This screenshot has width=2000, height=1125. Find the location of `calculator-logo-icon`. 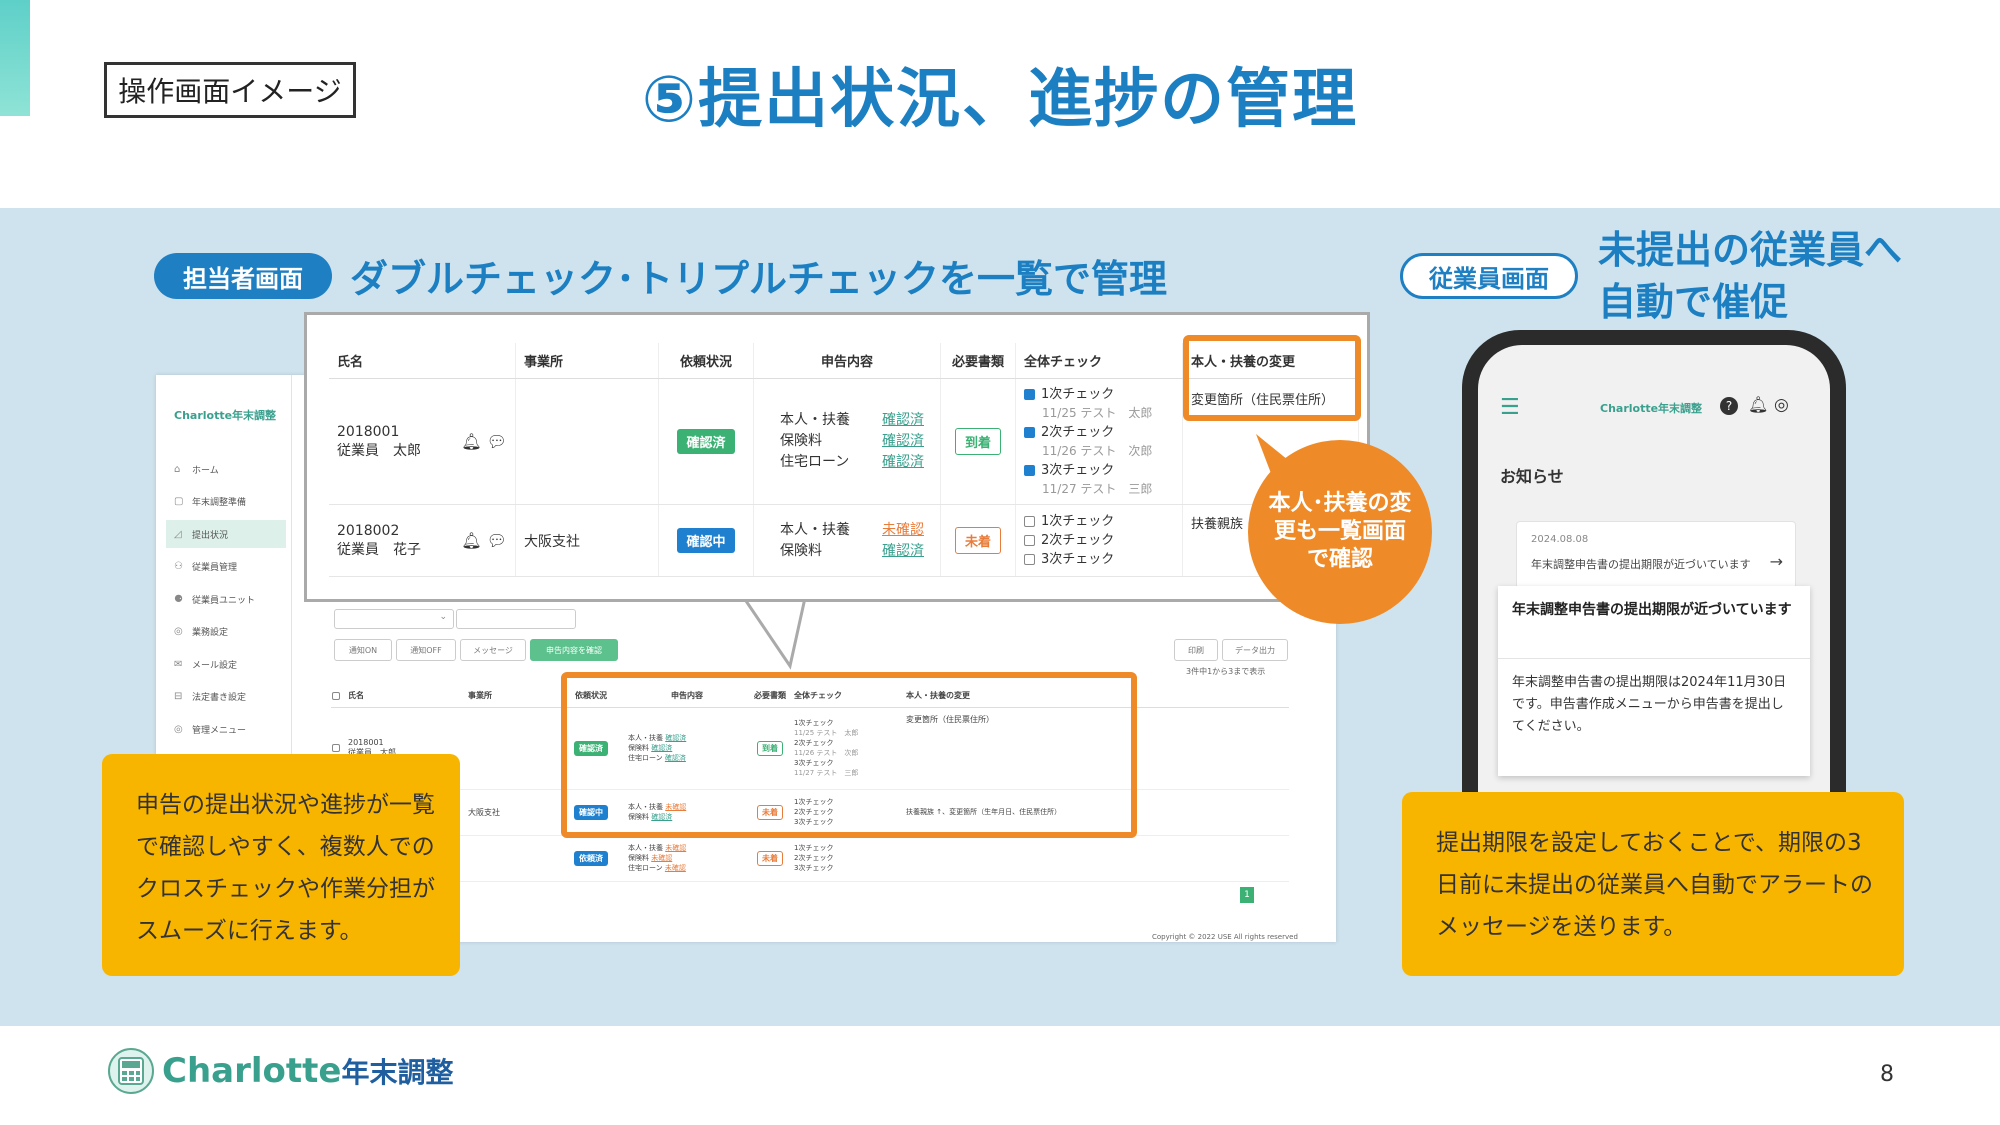

calculator-logo-icon is located at coordinates (131, 1071).